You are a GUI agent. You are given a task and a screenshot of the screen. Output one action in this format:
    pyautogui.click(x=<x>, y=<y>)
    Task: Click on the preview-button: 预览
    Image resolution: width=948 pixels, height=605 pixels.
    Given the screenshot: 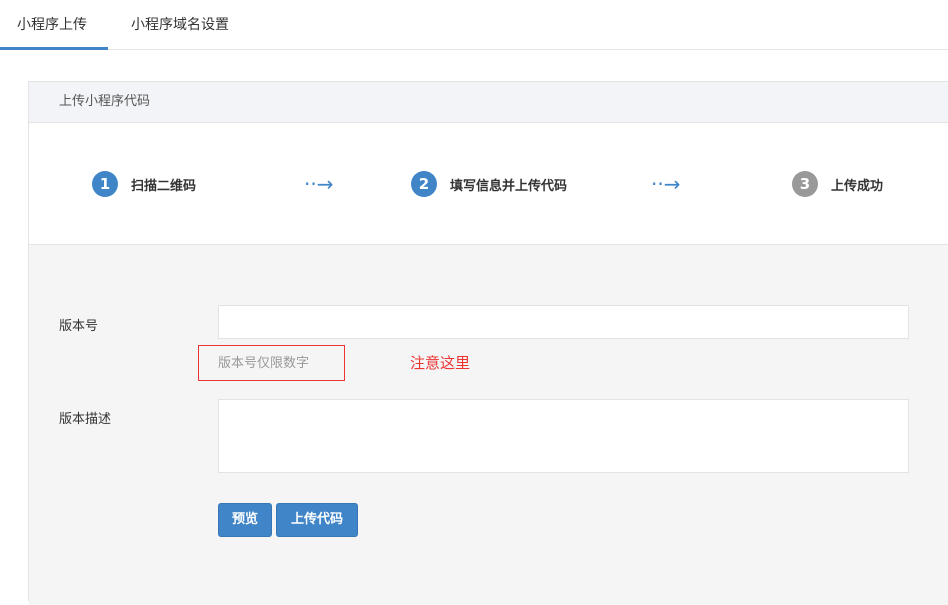 What is the action you would take?
    pyautogui.click(x=245, y=520)
    